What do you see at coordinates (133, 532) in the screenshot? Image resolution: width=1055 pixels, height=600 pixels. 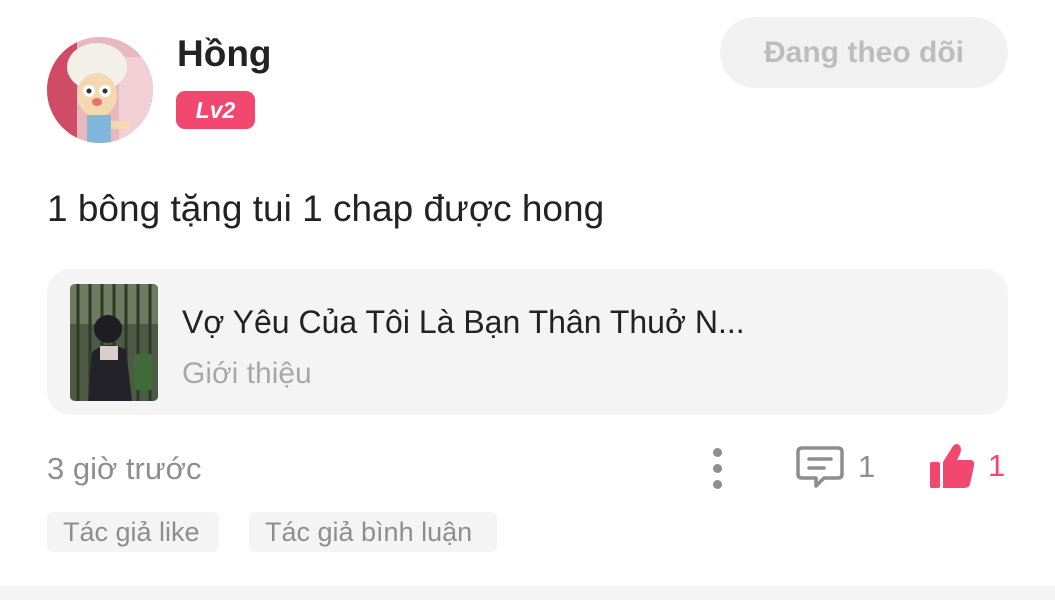 I see `tag-author-liked: Tác giả like` at bounding box center [133, 532].